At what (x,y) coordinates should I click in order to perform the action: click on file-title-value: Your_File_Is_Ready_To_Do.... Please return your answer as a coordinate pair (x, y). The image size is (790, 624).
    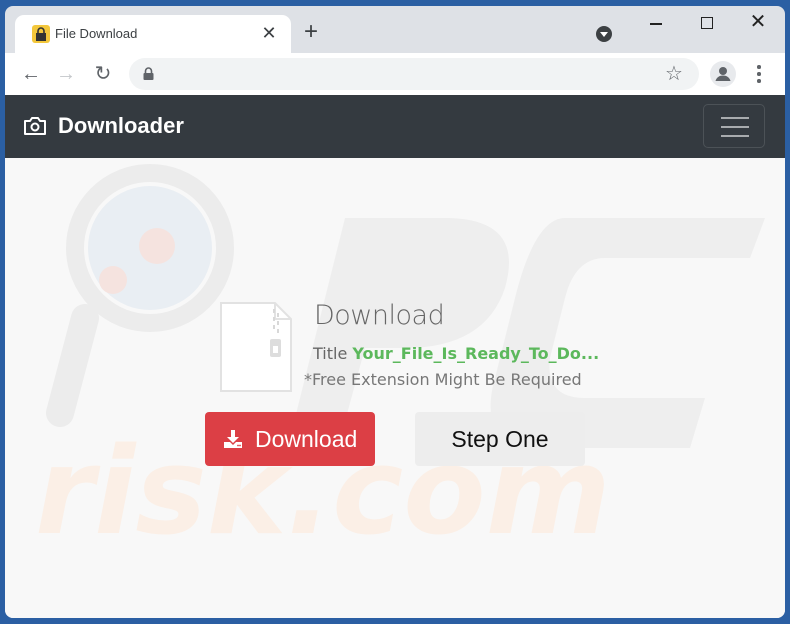
    Looking at the image, I should click on (476, 353).